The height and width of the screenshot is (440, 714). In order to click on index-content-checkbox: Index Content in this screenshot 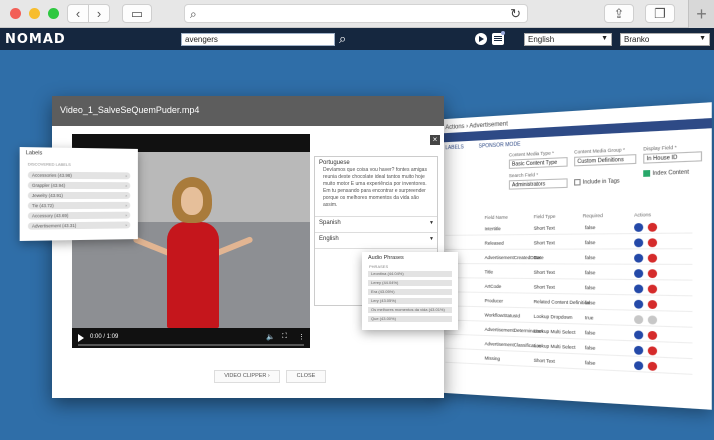, I will do `click(666, 173)`.